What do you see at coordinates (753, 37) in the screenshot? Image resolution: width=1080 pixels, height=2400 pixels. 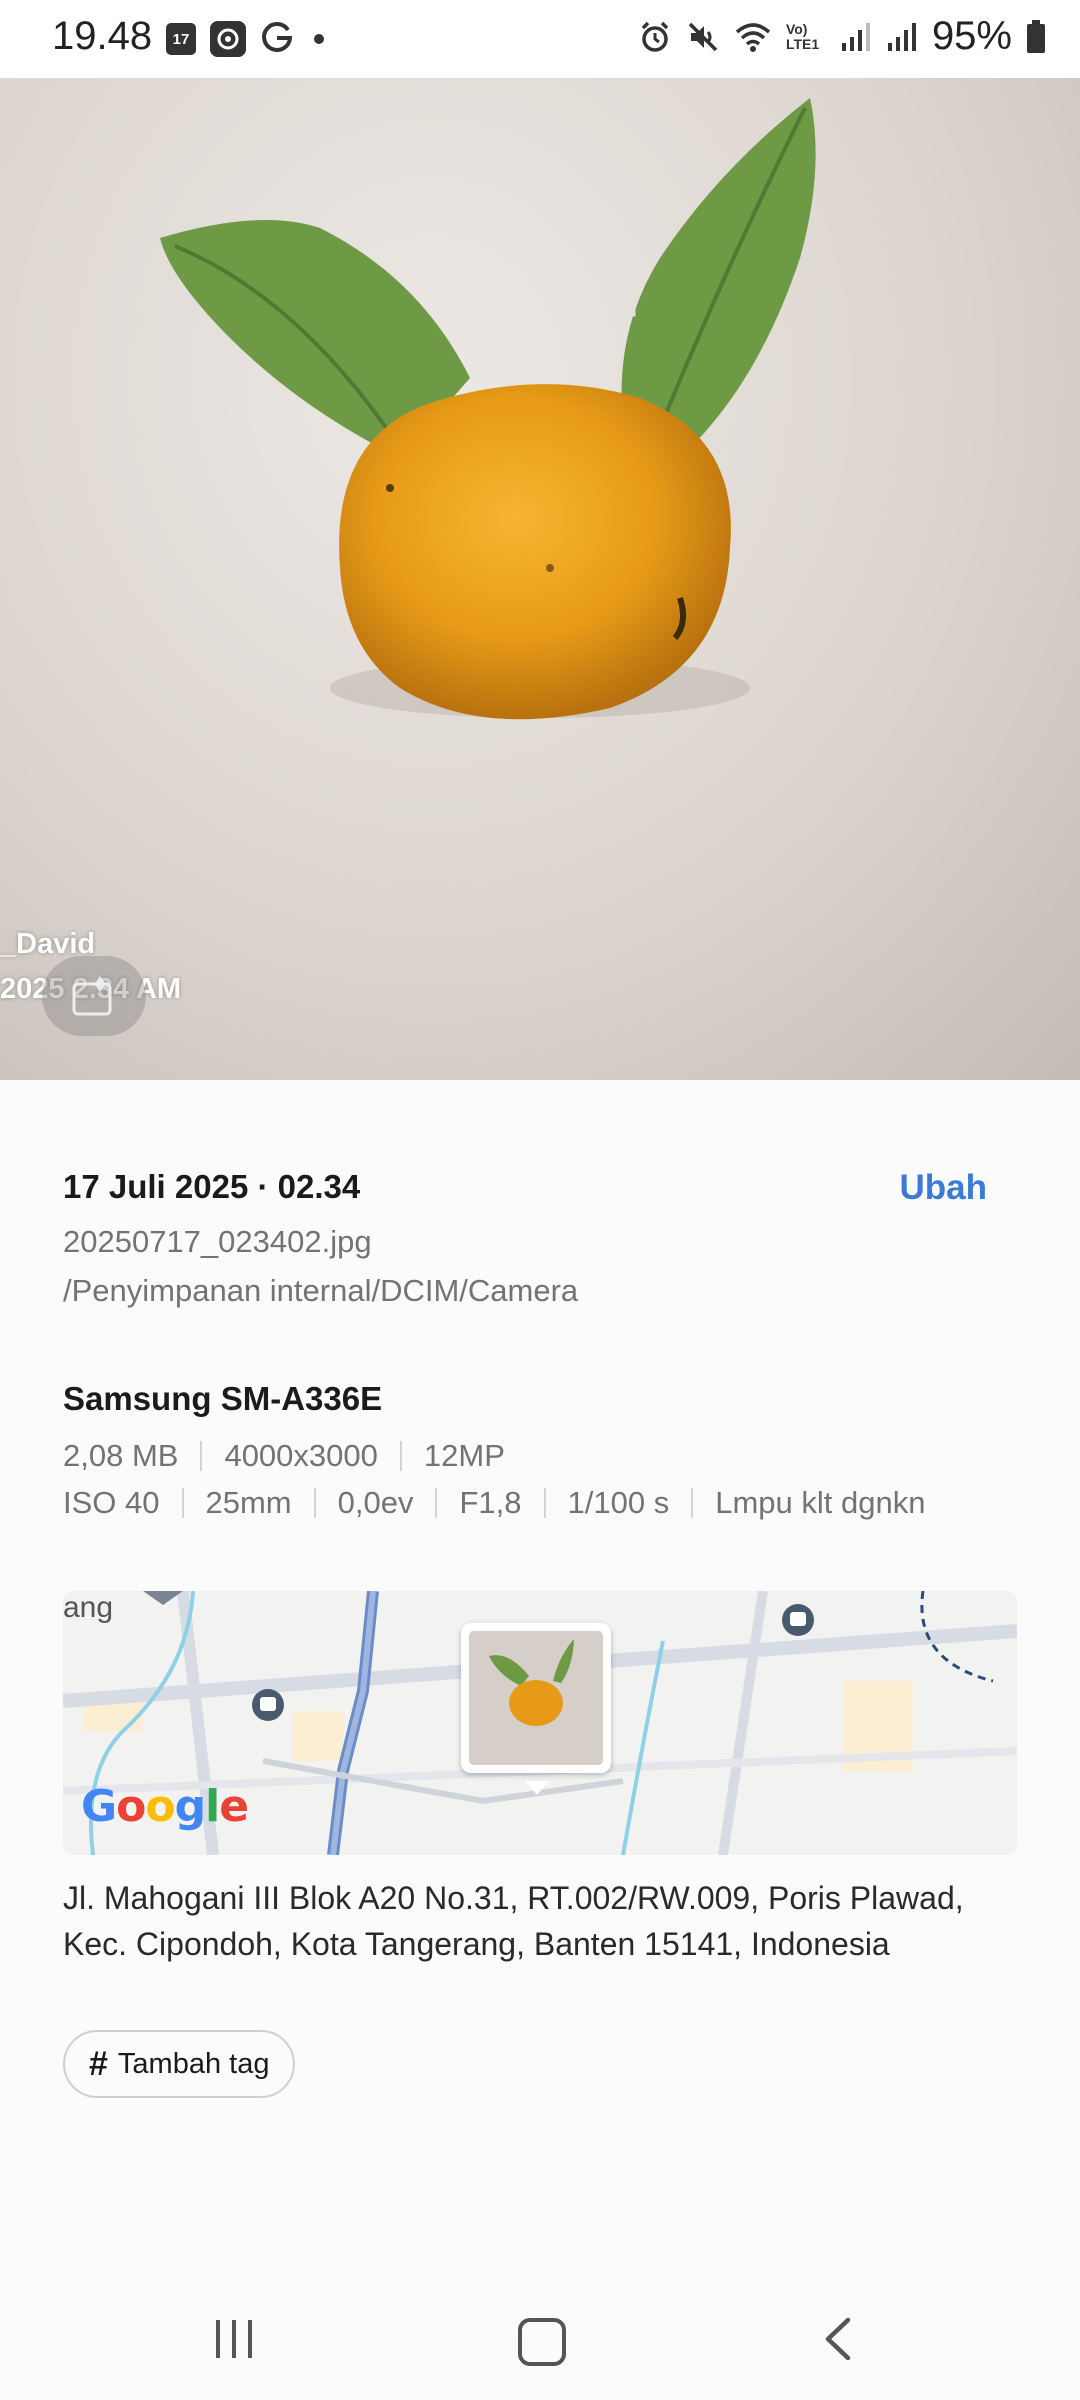 I see `wifi-icon` at bounding box center [753, 37].